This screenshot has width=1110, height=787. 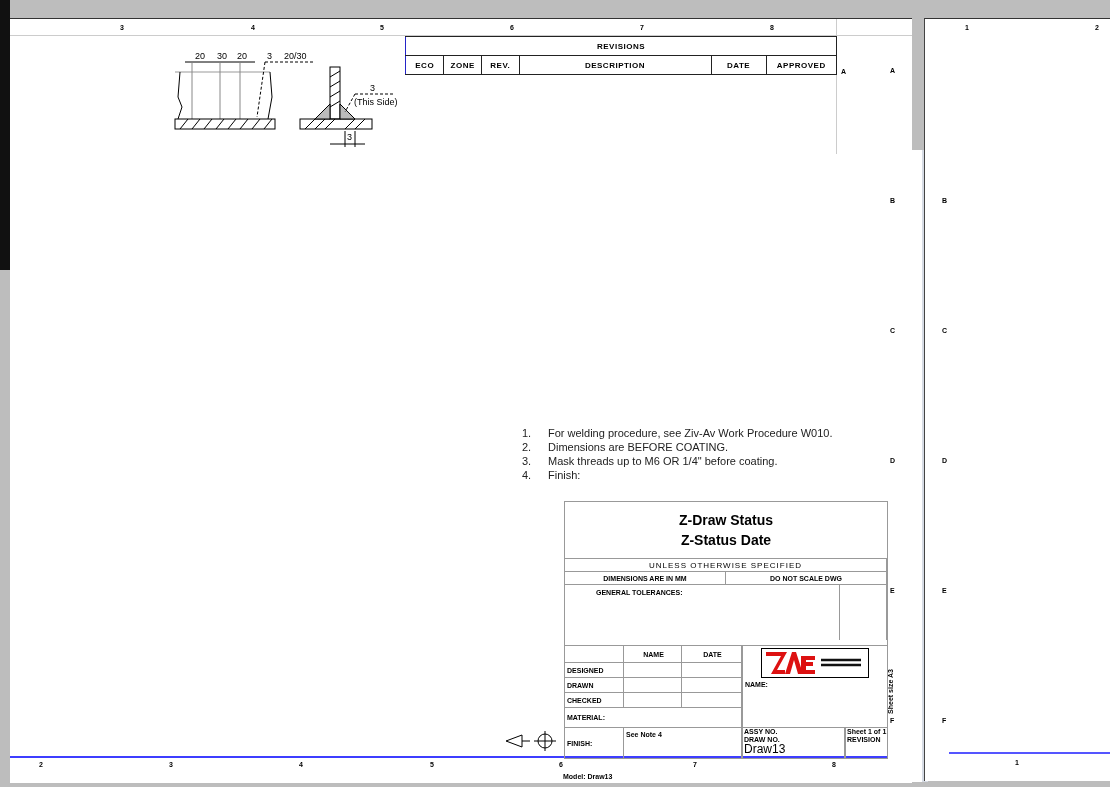 I want to click on note-text: Dimensions are BEFORE COATING., so click(x=638, y=447).